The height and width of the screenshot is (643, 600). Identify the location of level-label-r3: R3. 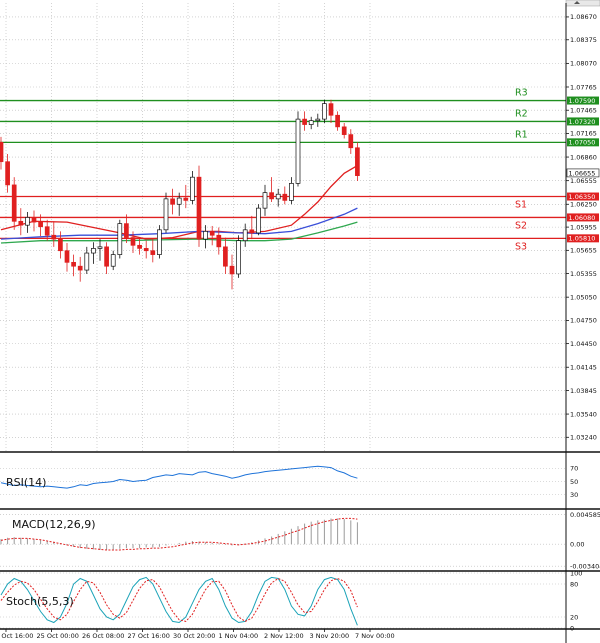
(521, 93).